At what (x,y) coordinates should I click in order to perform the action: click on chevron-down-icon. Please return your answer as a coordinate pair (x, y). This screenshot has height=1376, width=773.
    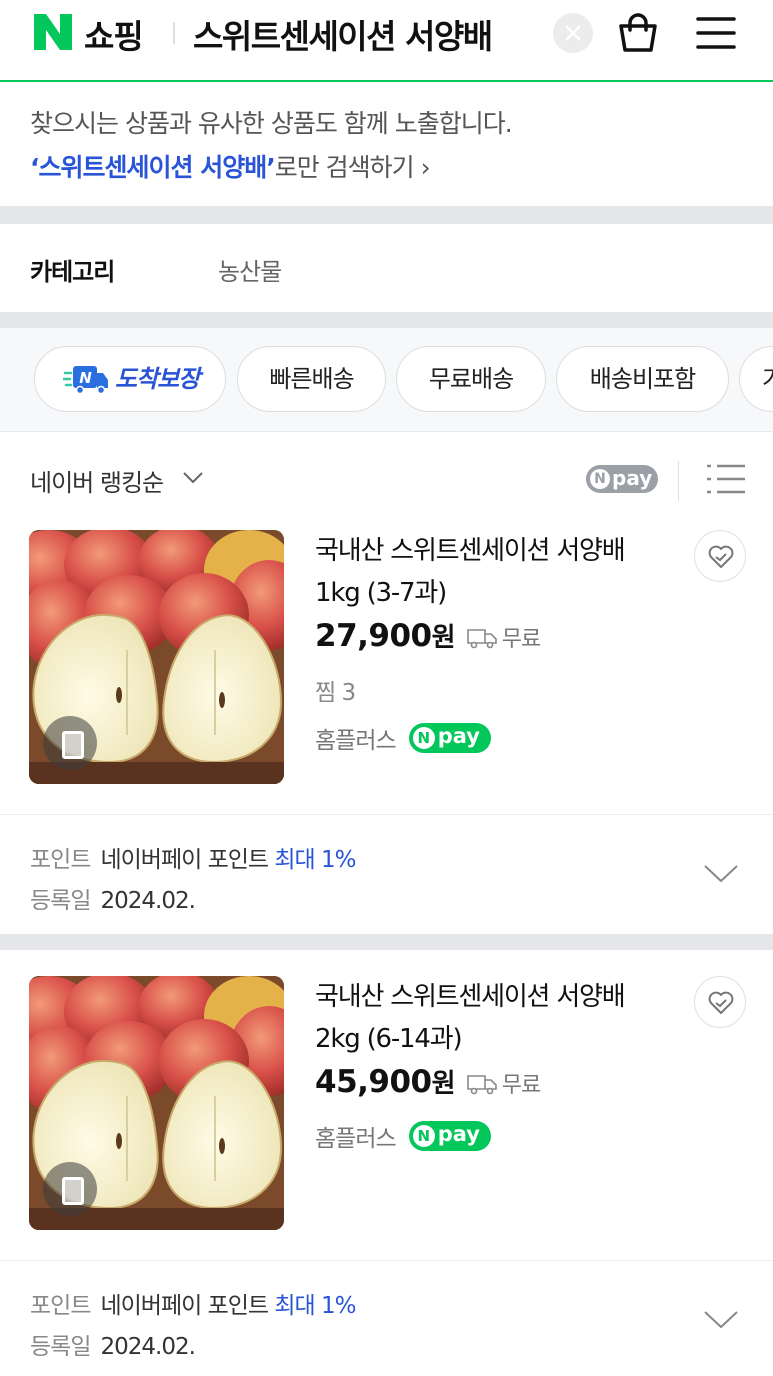
    Looking at the image, I should click on (193, 478).